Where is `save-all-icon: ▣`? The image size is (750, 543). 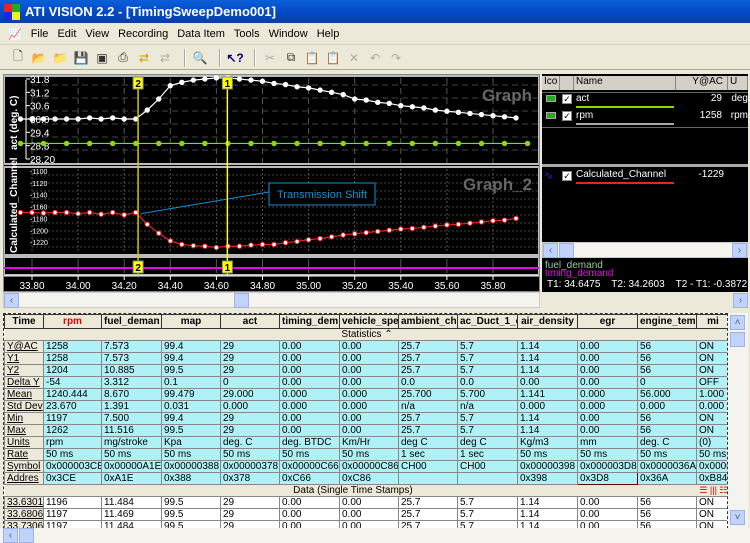
save-all-icon: ▣ is located at coordinates (102, 58).